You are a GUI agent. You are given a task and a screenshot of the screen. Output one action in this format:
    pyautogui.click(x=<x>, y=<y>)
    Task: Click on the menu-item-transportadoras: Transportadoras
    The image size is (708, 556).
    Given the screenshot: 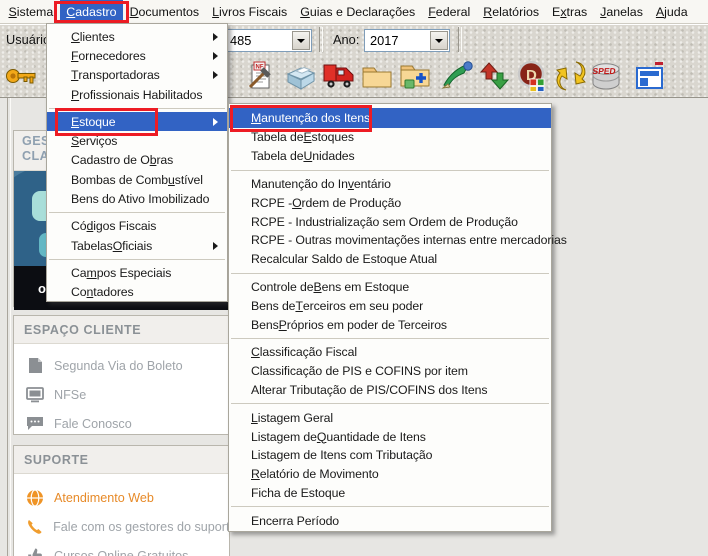 What is the action you would take?
    pyautogui.click(x=137, y=75)
    